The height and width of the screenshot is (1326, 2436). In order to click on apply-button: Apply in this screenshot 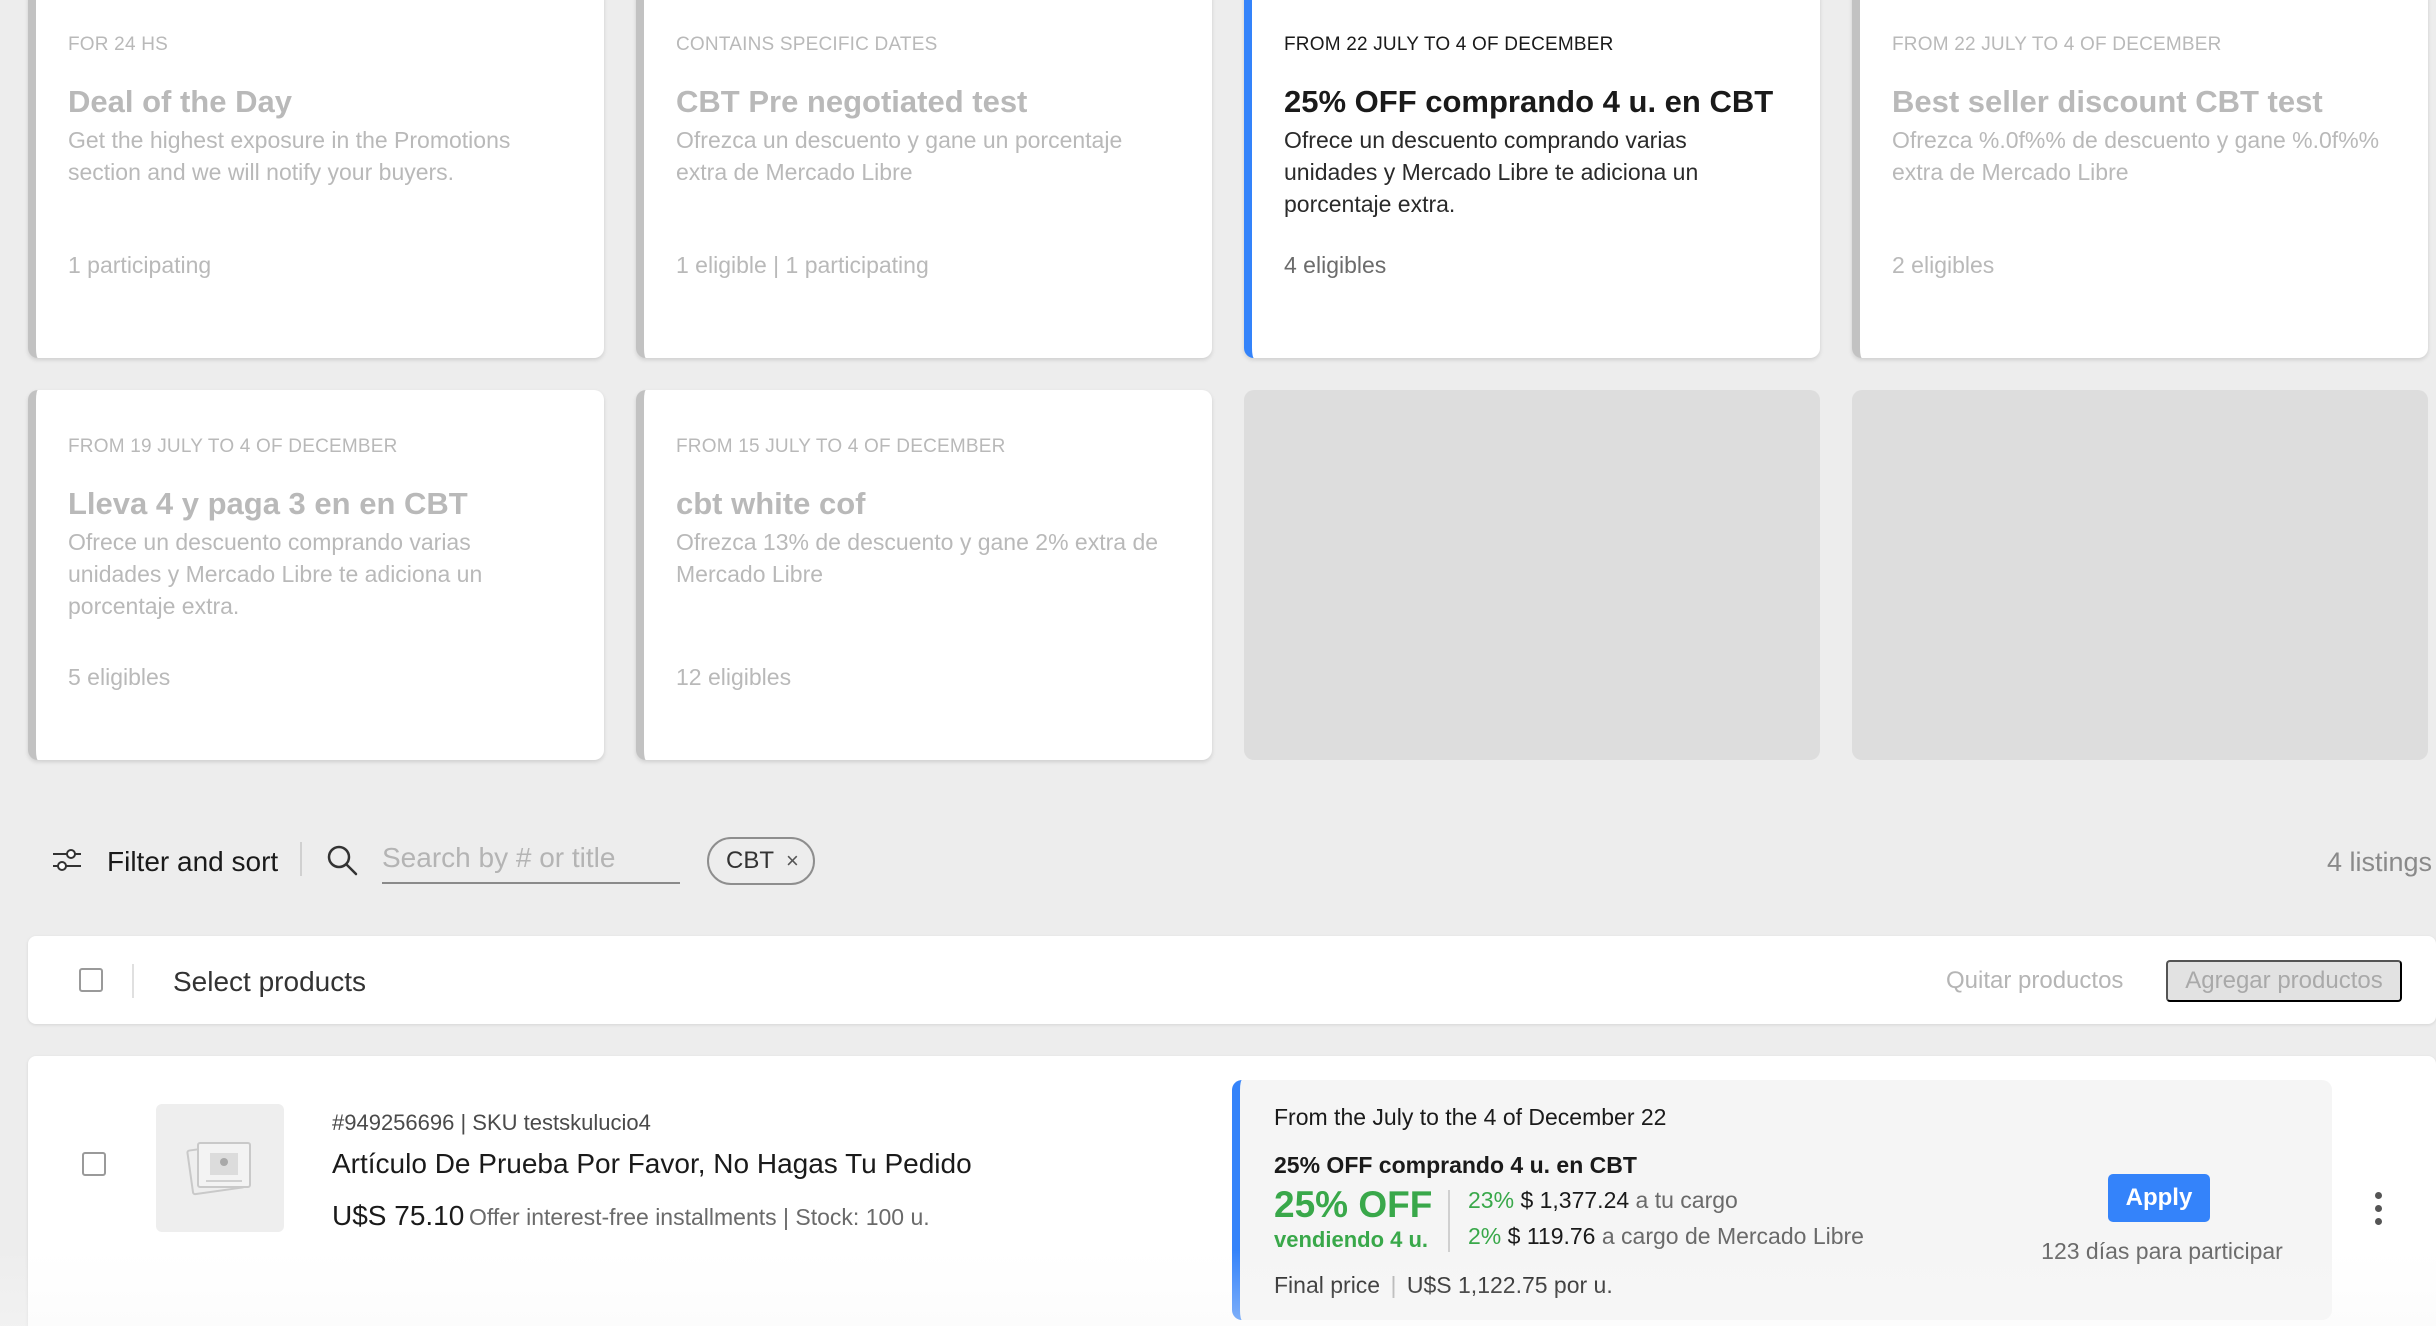, I will do `click(2159, 1198)`.